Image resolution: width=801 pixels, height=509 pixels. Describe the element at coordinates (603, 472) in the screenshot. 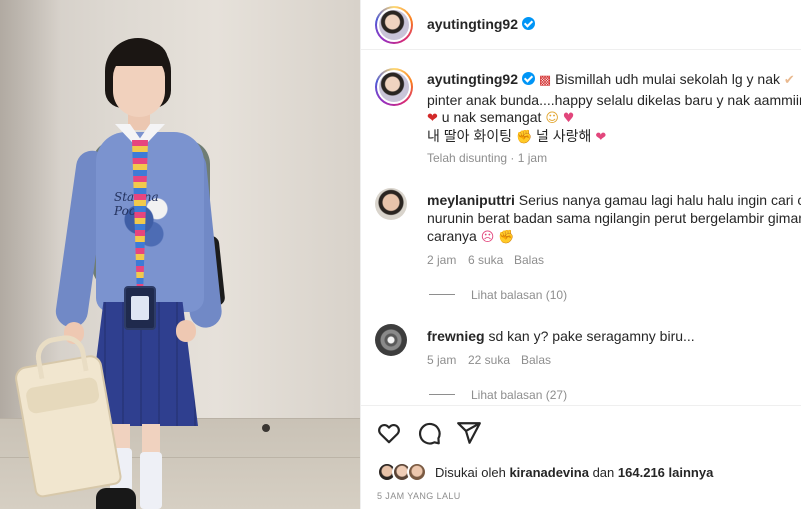

I see `likes-middle: dan` at that location.